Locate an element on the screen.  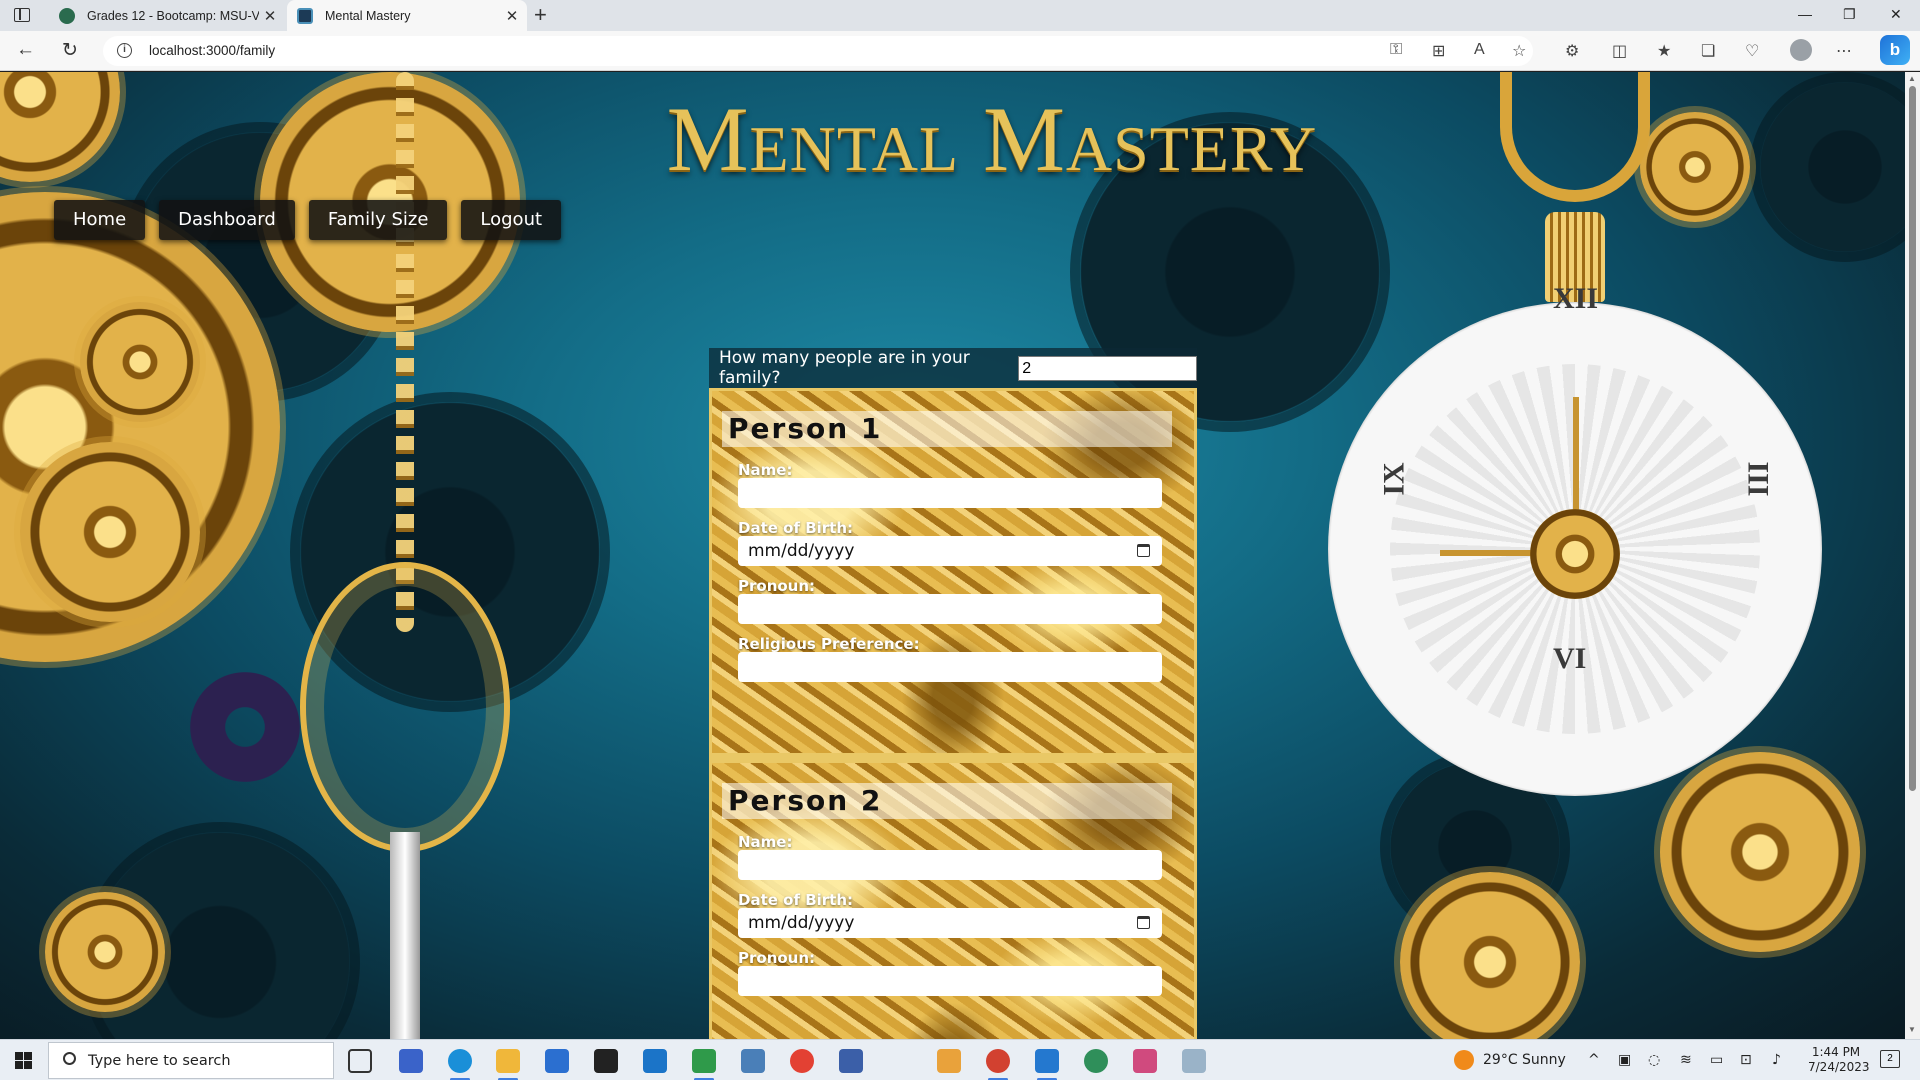
page-scrollbar: ▲ ▼ is located at coordinates (1912, 555).